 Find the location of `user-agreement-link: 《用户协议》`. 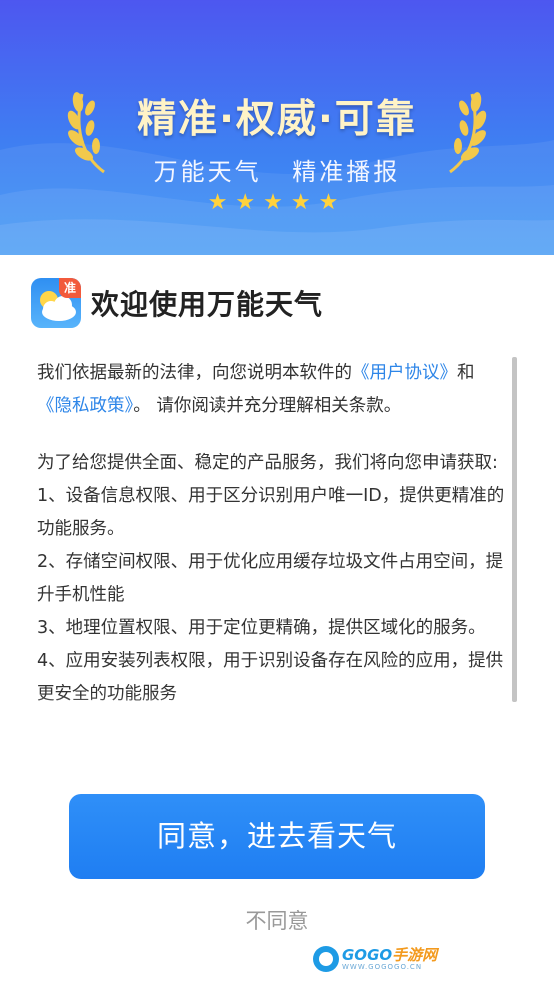

user-agreement-link: 《用户协议》 is located at coordinates (404, 373).